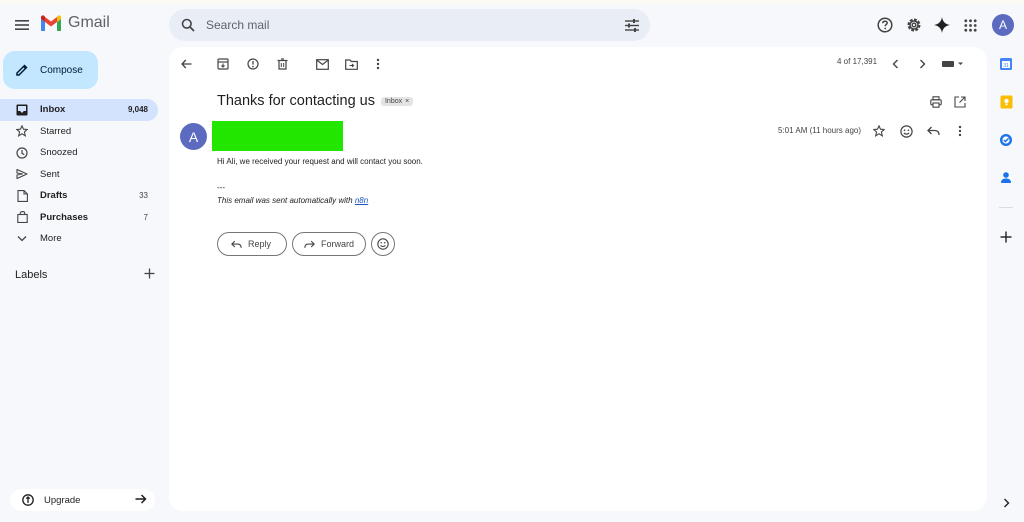 Image resolution: width=1024 pixels, height=522 pixels. Describe the element at coordinates (79, 153) in the screenshot. I see `sidebar-item-snoozed: Snoozed` at that location.